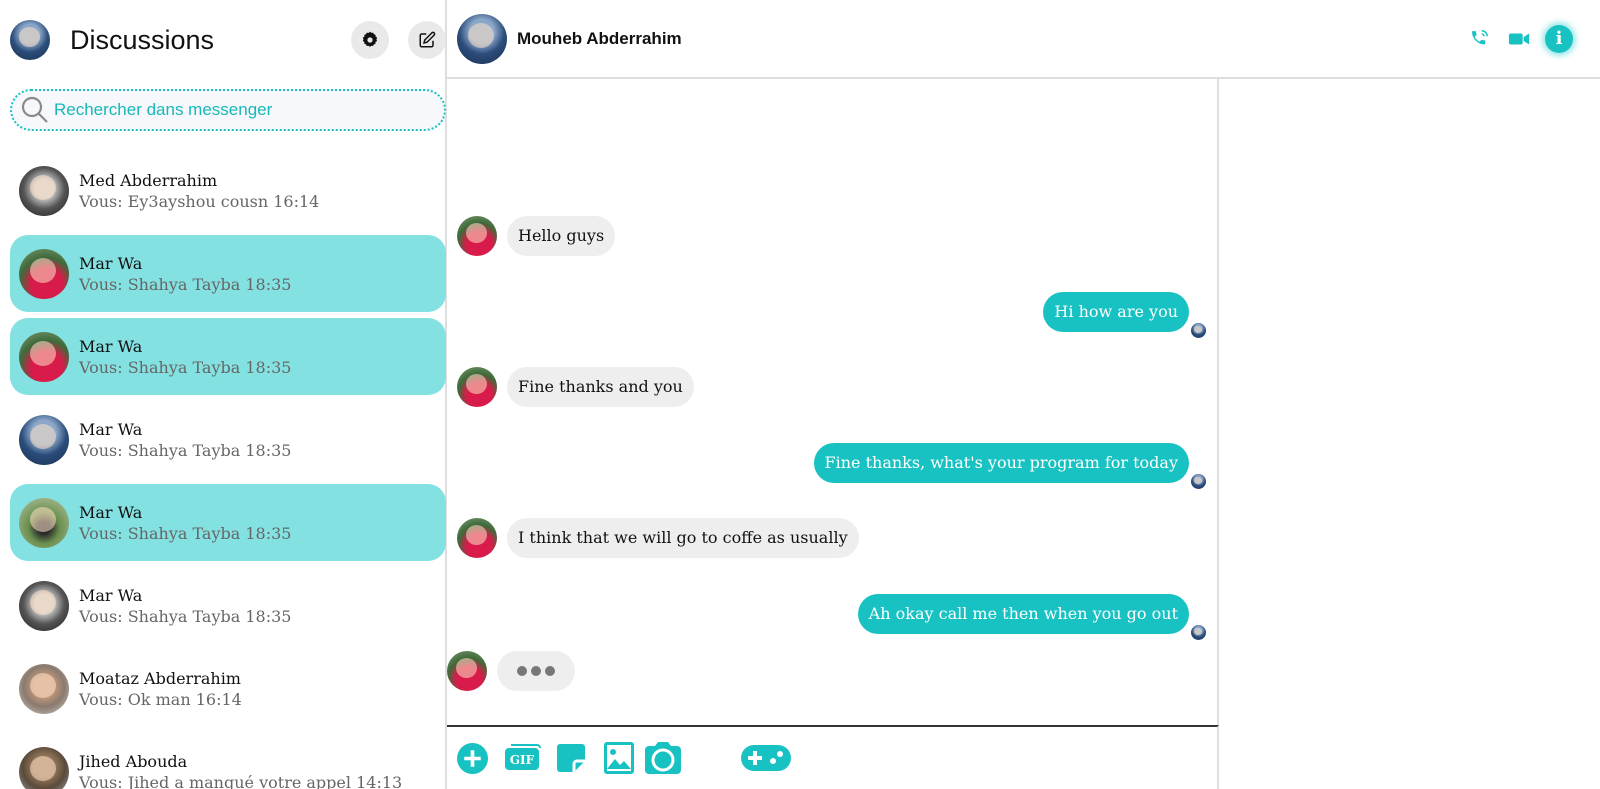 The width and height of the screenshot is (1600, 789). Describe the element at coordinates (148, 180) in the screenshot. I see `conversation-name: Med Abderrahim` at that location.